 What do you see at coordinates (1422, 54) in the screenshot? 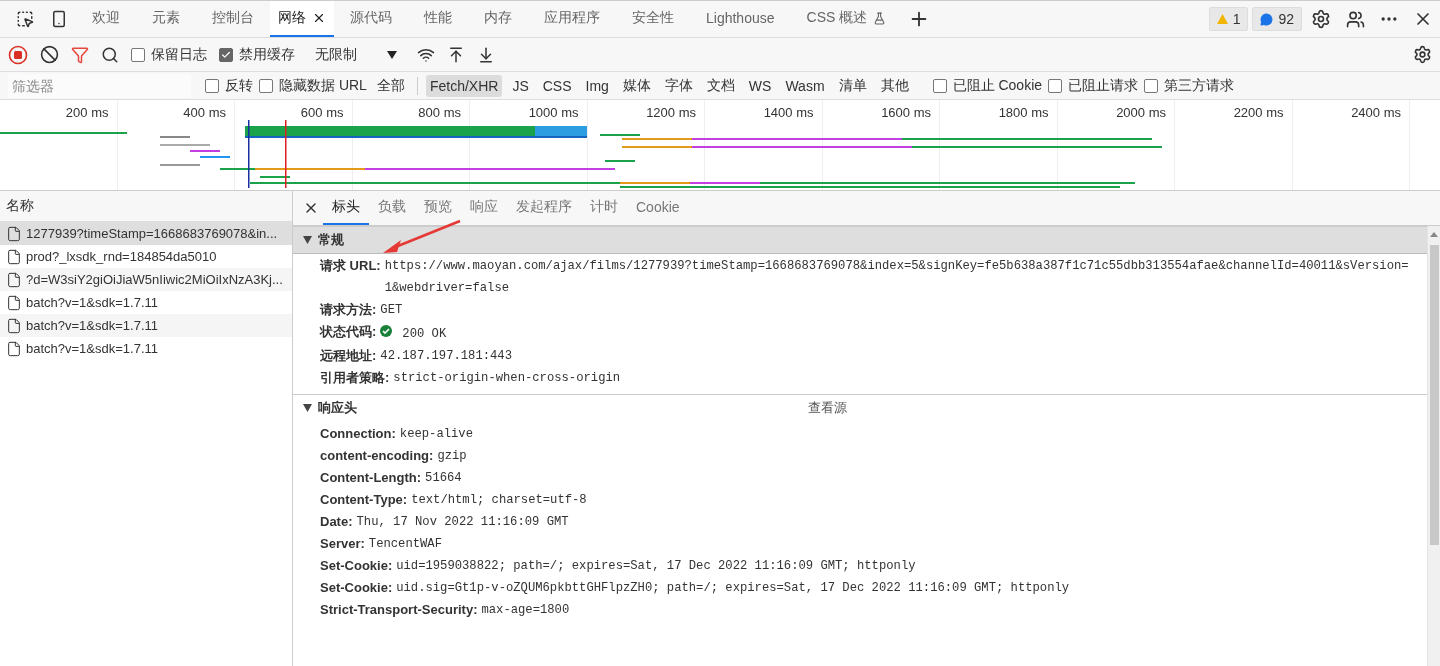
I see `settings-icon` at bounding box center [1422, 54].